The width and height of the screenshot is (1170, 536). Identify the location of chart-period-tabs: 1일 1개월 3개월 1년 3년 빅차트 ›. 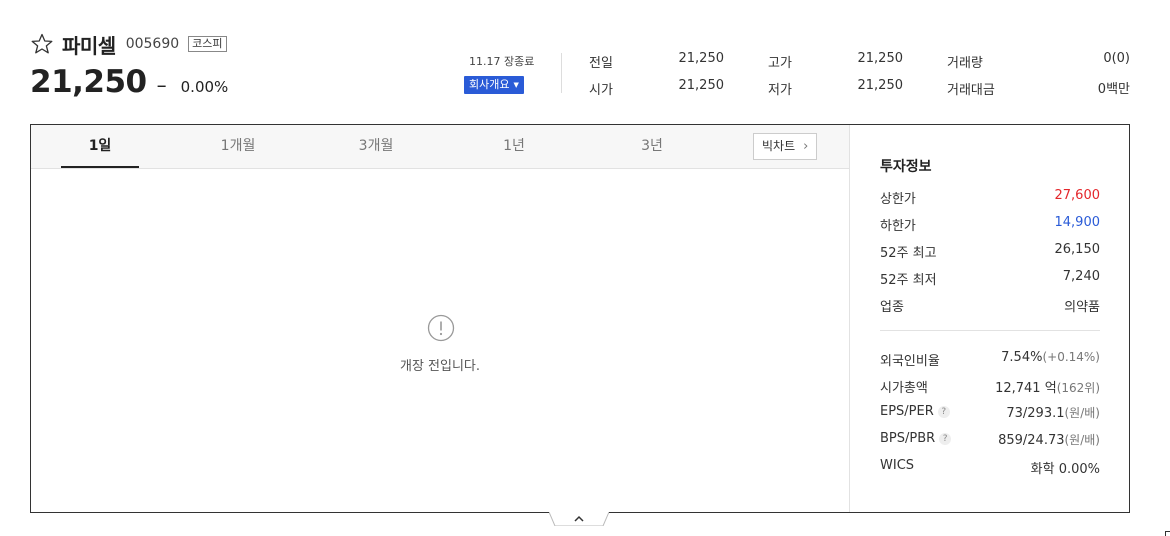
(440, 147).